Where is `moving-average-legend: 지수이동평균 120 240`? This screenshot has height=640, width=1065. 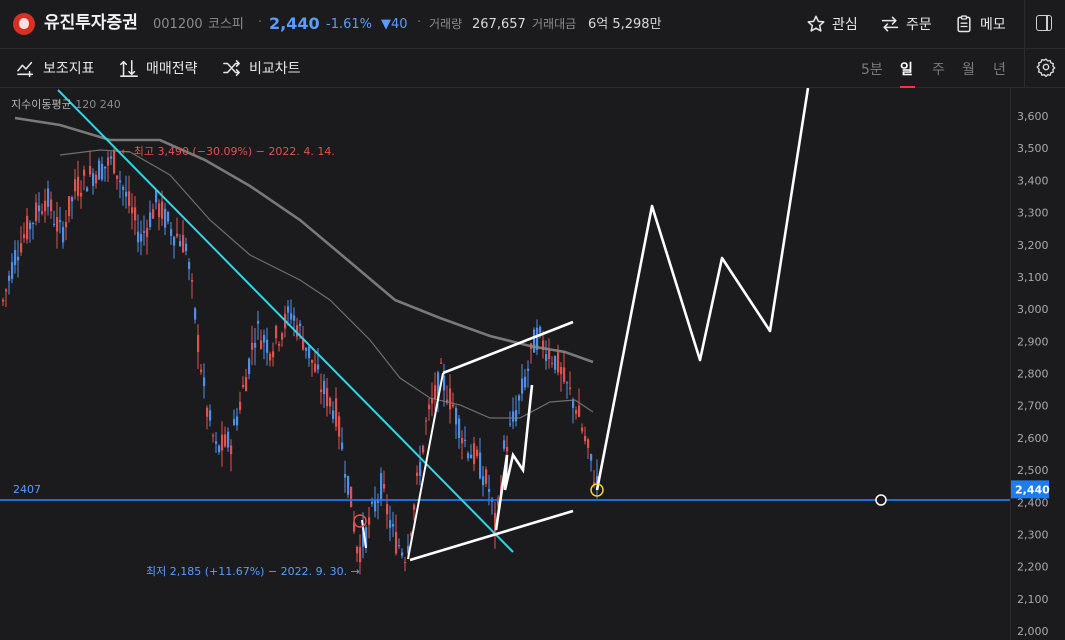
moving-average-legend: 지수이동평균 120 240 is located at coordinates (66, 104).